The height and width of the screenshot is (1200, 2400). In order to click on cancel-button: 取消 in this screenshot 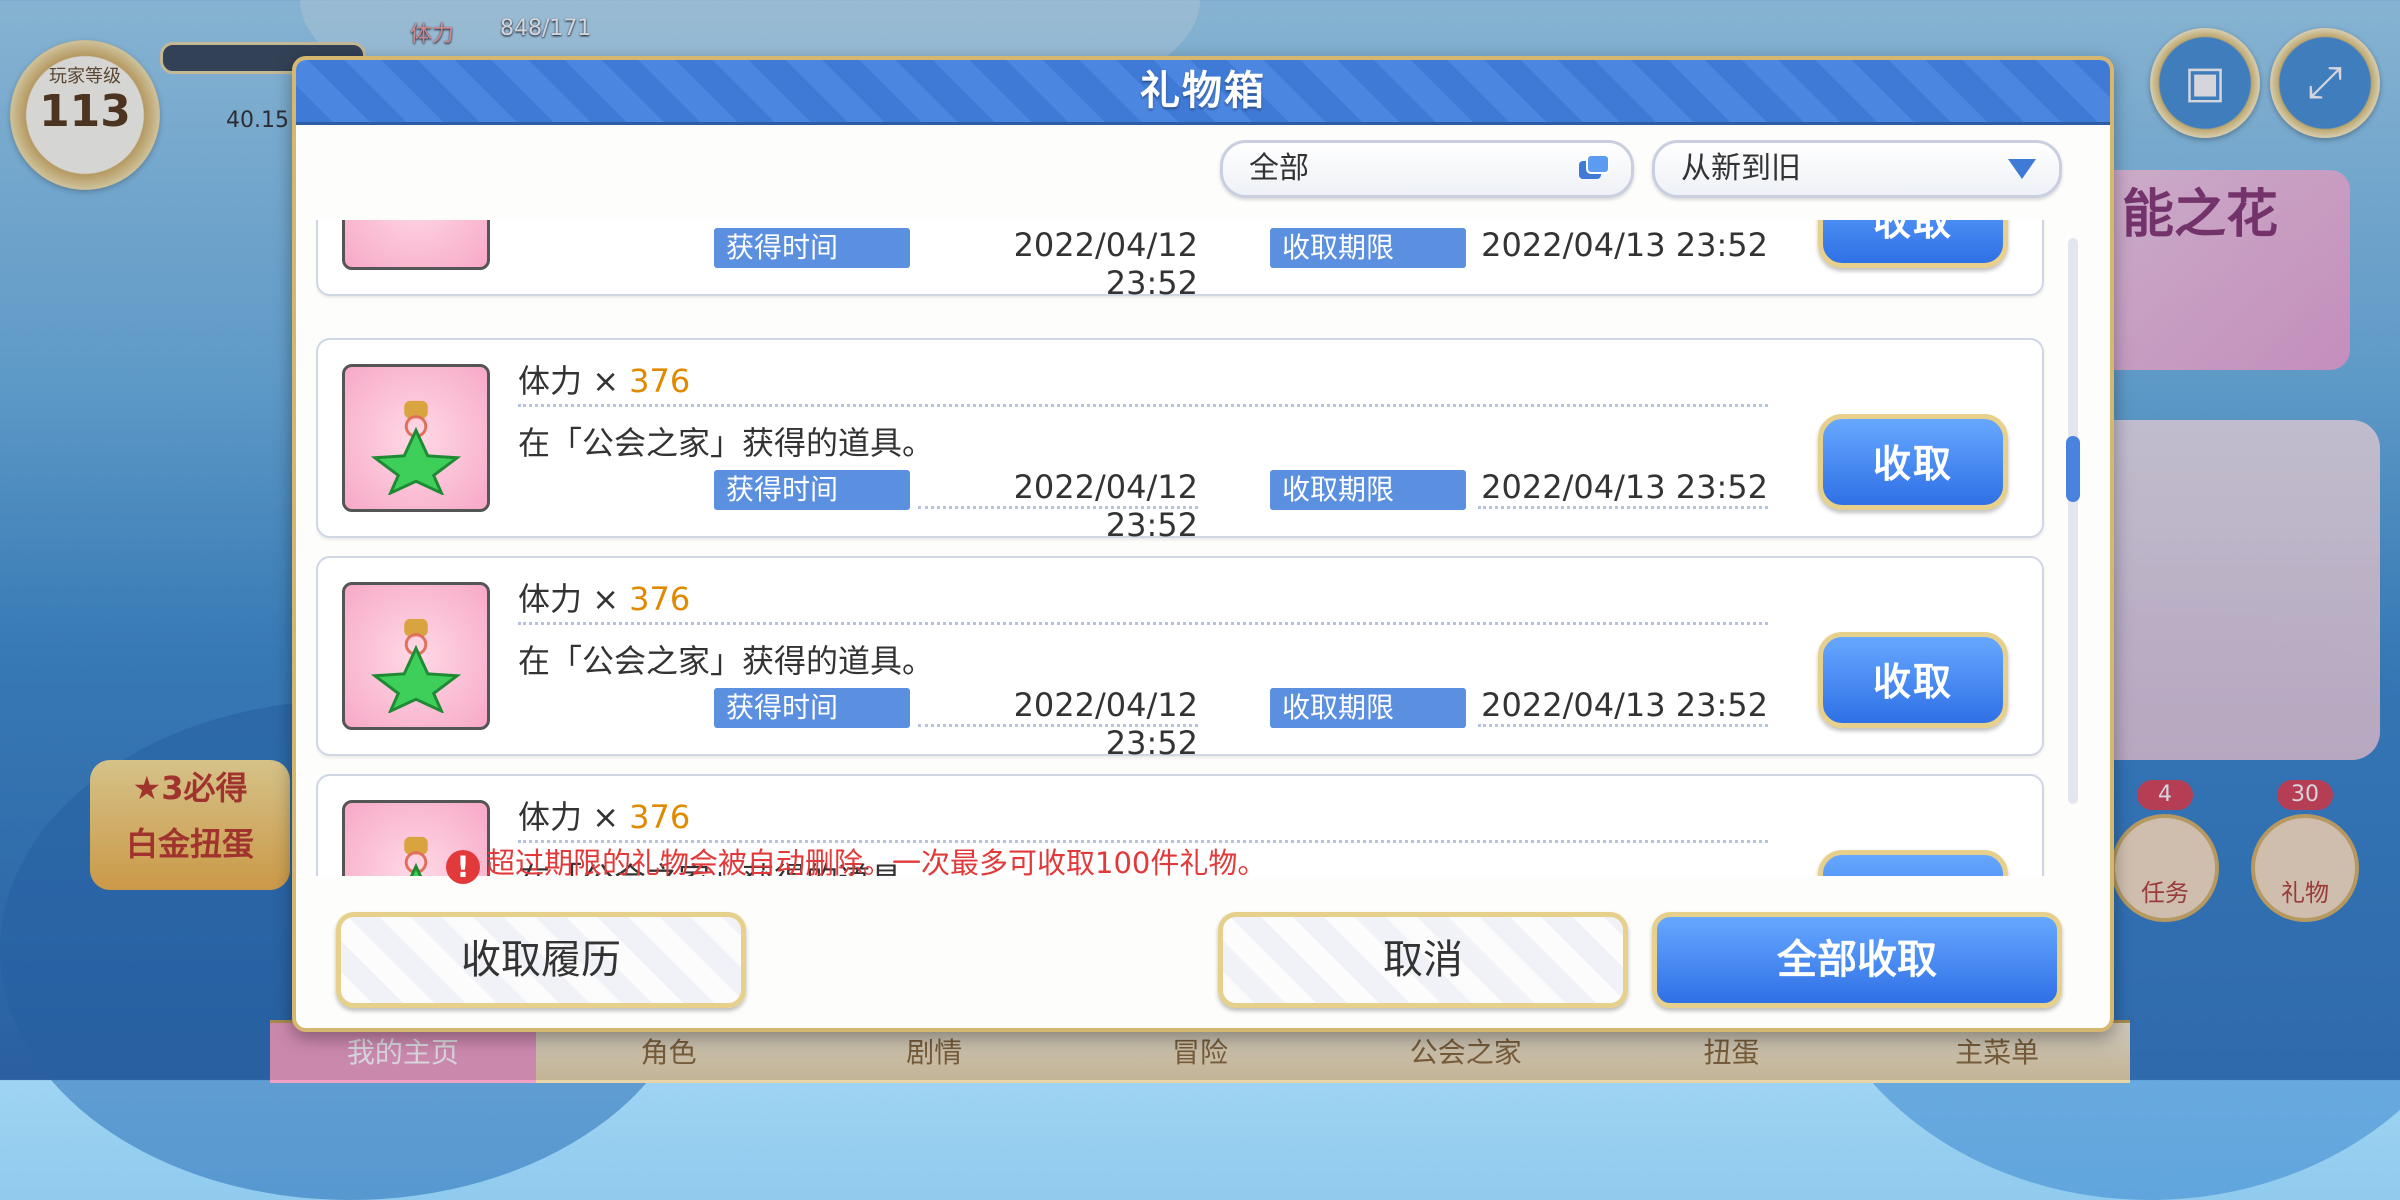, I will do `click(1423, 960)`.